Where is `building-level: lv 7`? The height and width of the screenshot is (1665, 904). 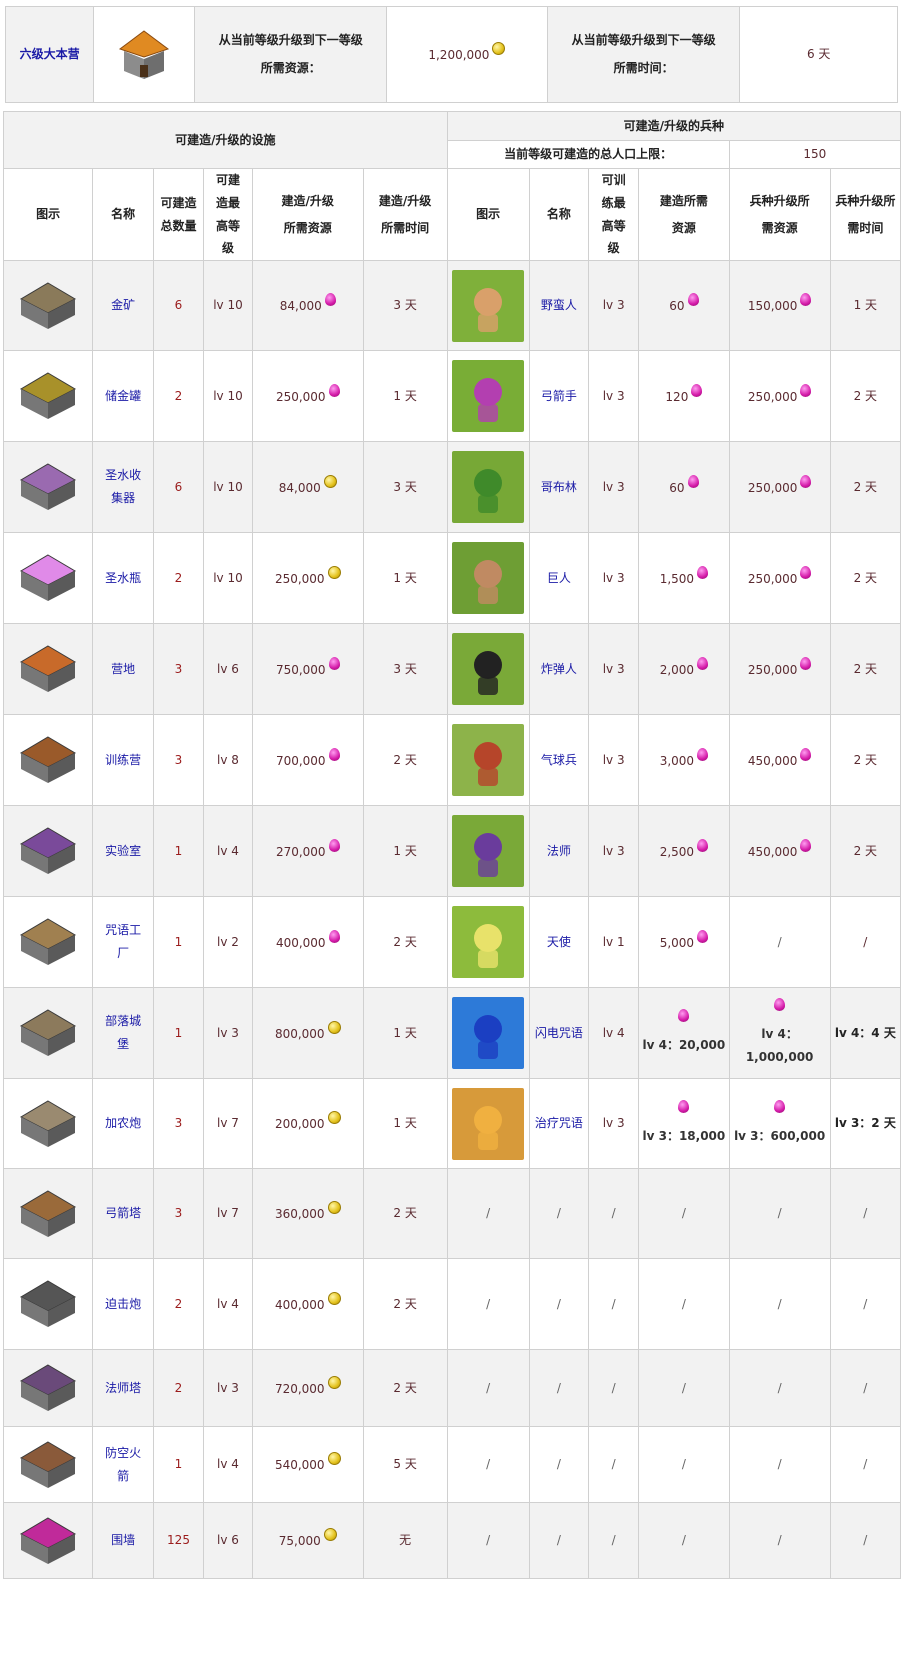
building-level: lv 7 is located at coordinates (228, 1124).